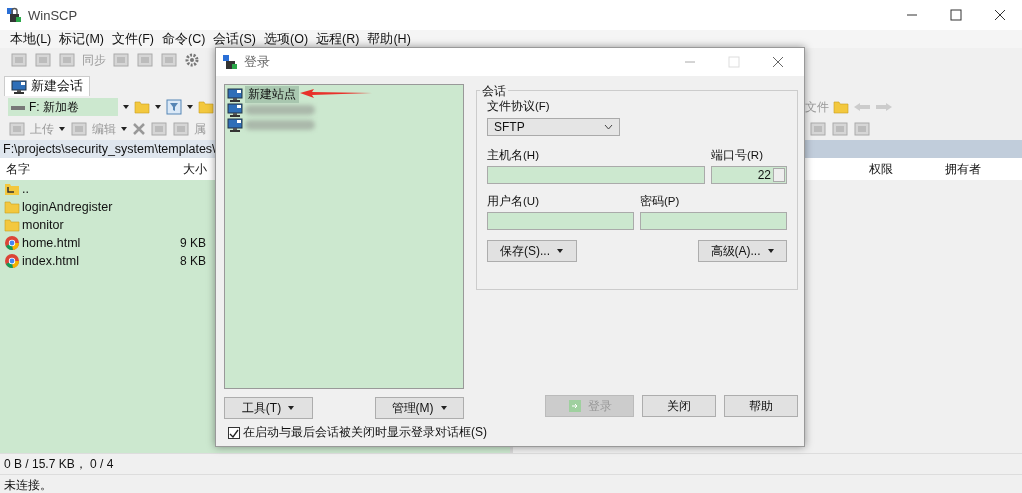 This screenshot has width=1022, height=493. Describe the element at coordinates (513, 201) in the screenshot. I see `field-label: 用户名(U)` at that location.